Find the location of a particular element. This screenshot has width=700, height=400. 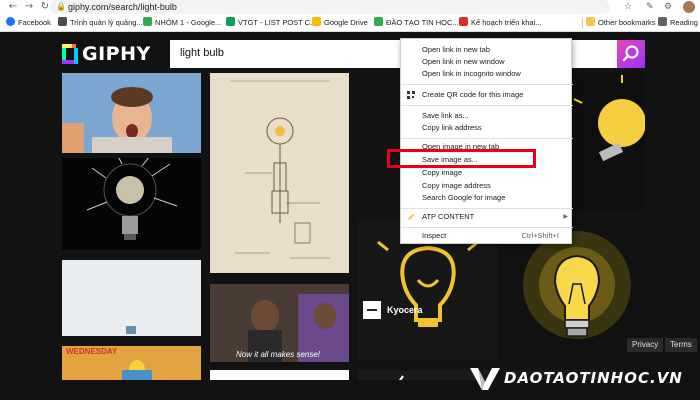

gif-wednesday-bulb-image is located at coordinates (137, 370).